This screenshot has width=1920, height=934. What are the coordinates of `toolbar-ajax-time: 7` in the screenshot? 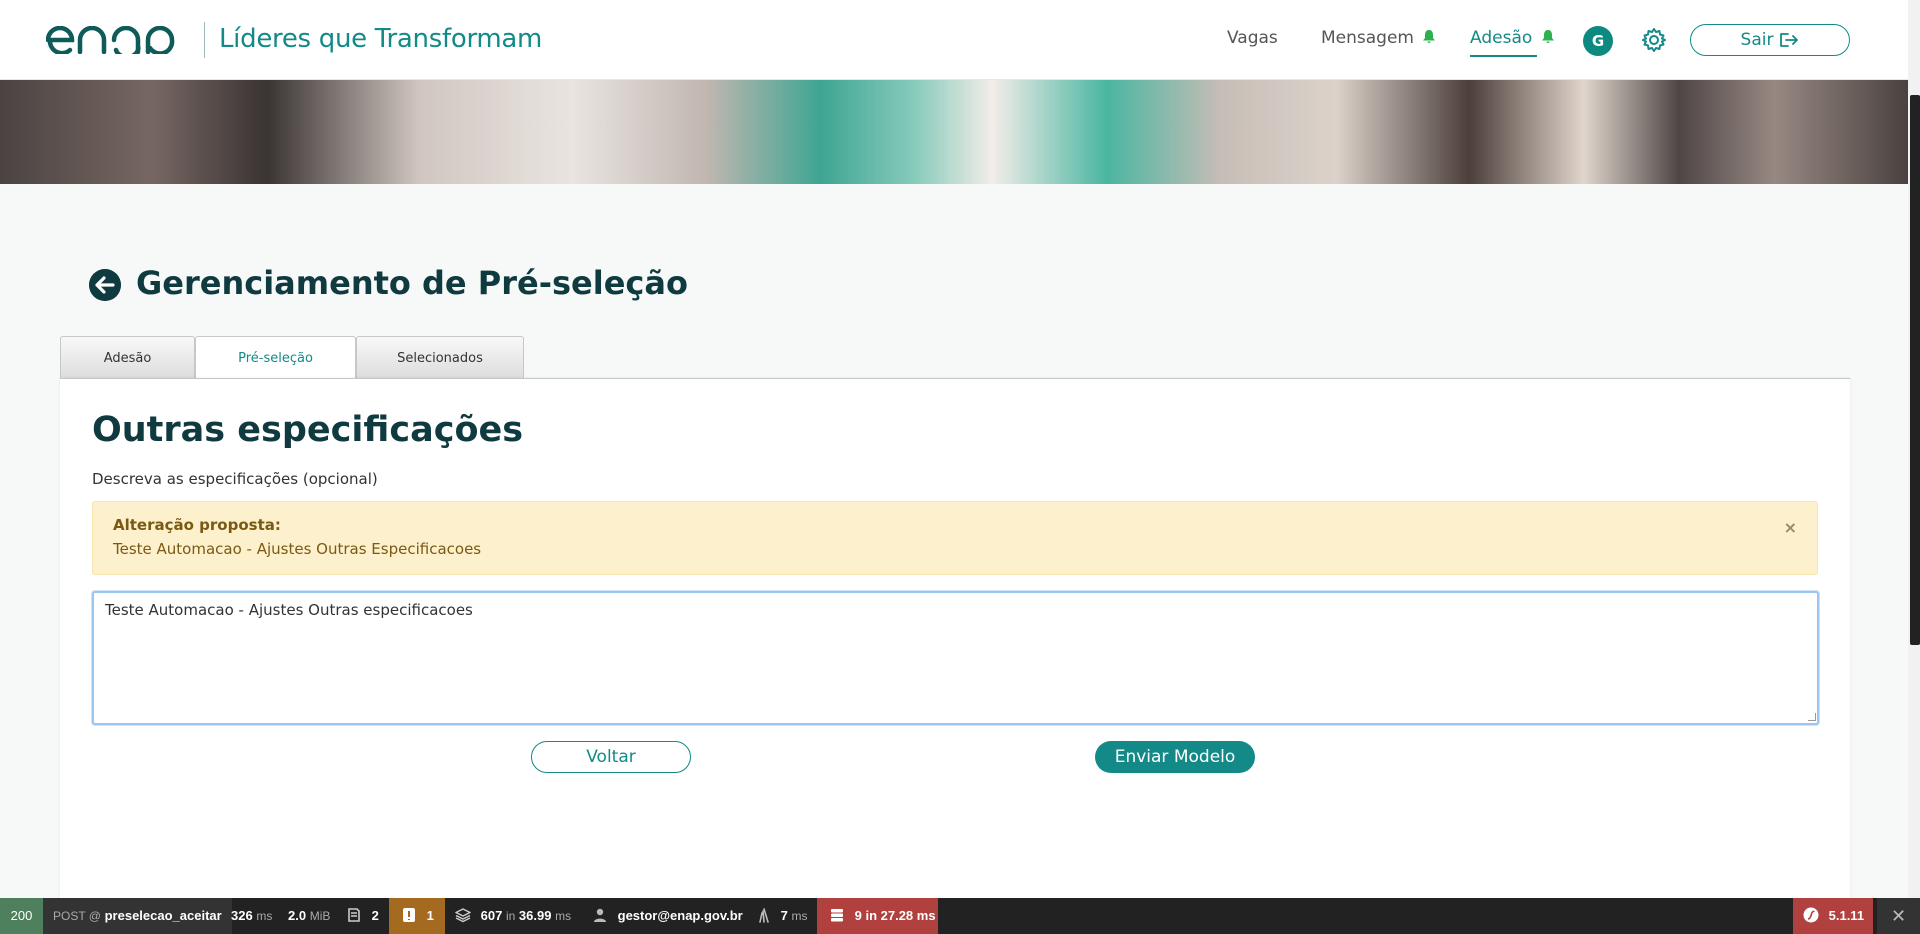 It's located at (784, 915).